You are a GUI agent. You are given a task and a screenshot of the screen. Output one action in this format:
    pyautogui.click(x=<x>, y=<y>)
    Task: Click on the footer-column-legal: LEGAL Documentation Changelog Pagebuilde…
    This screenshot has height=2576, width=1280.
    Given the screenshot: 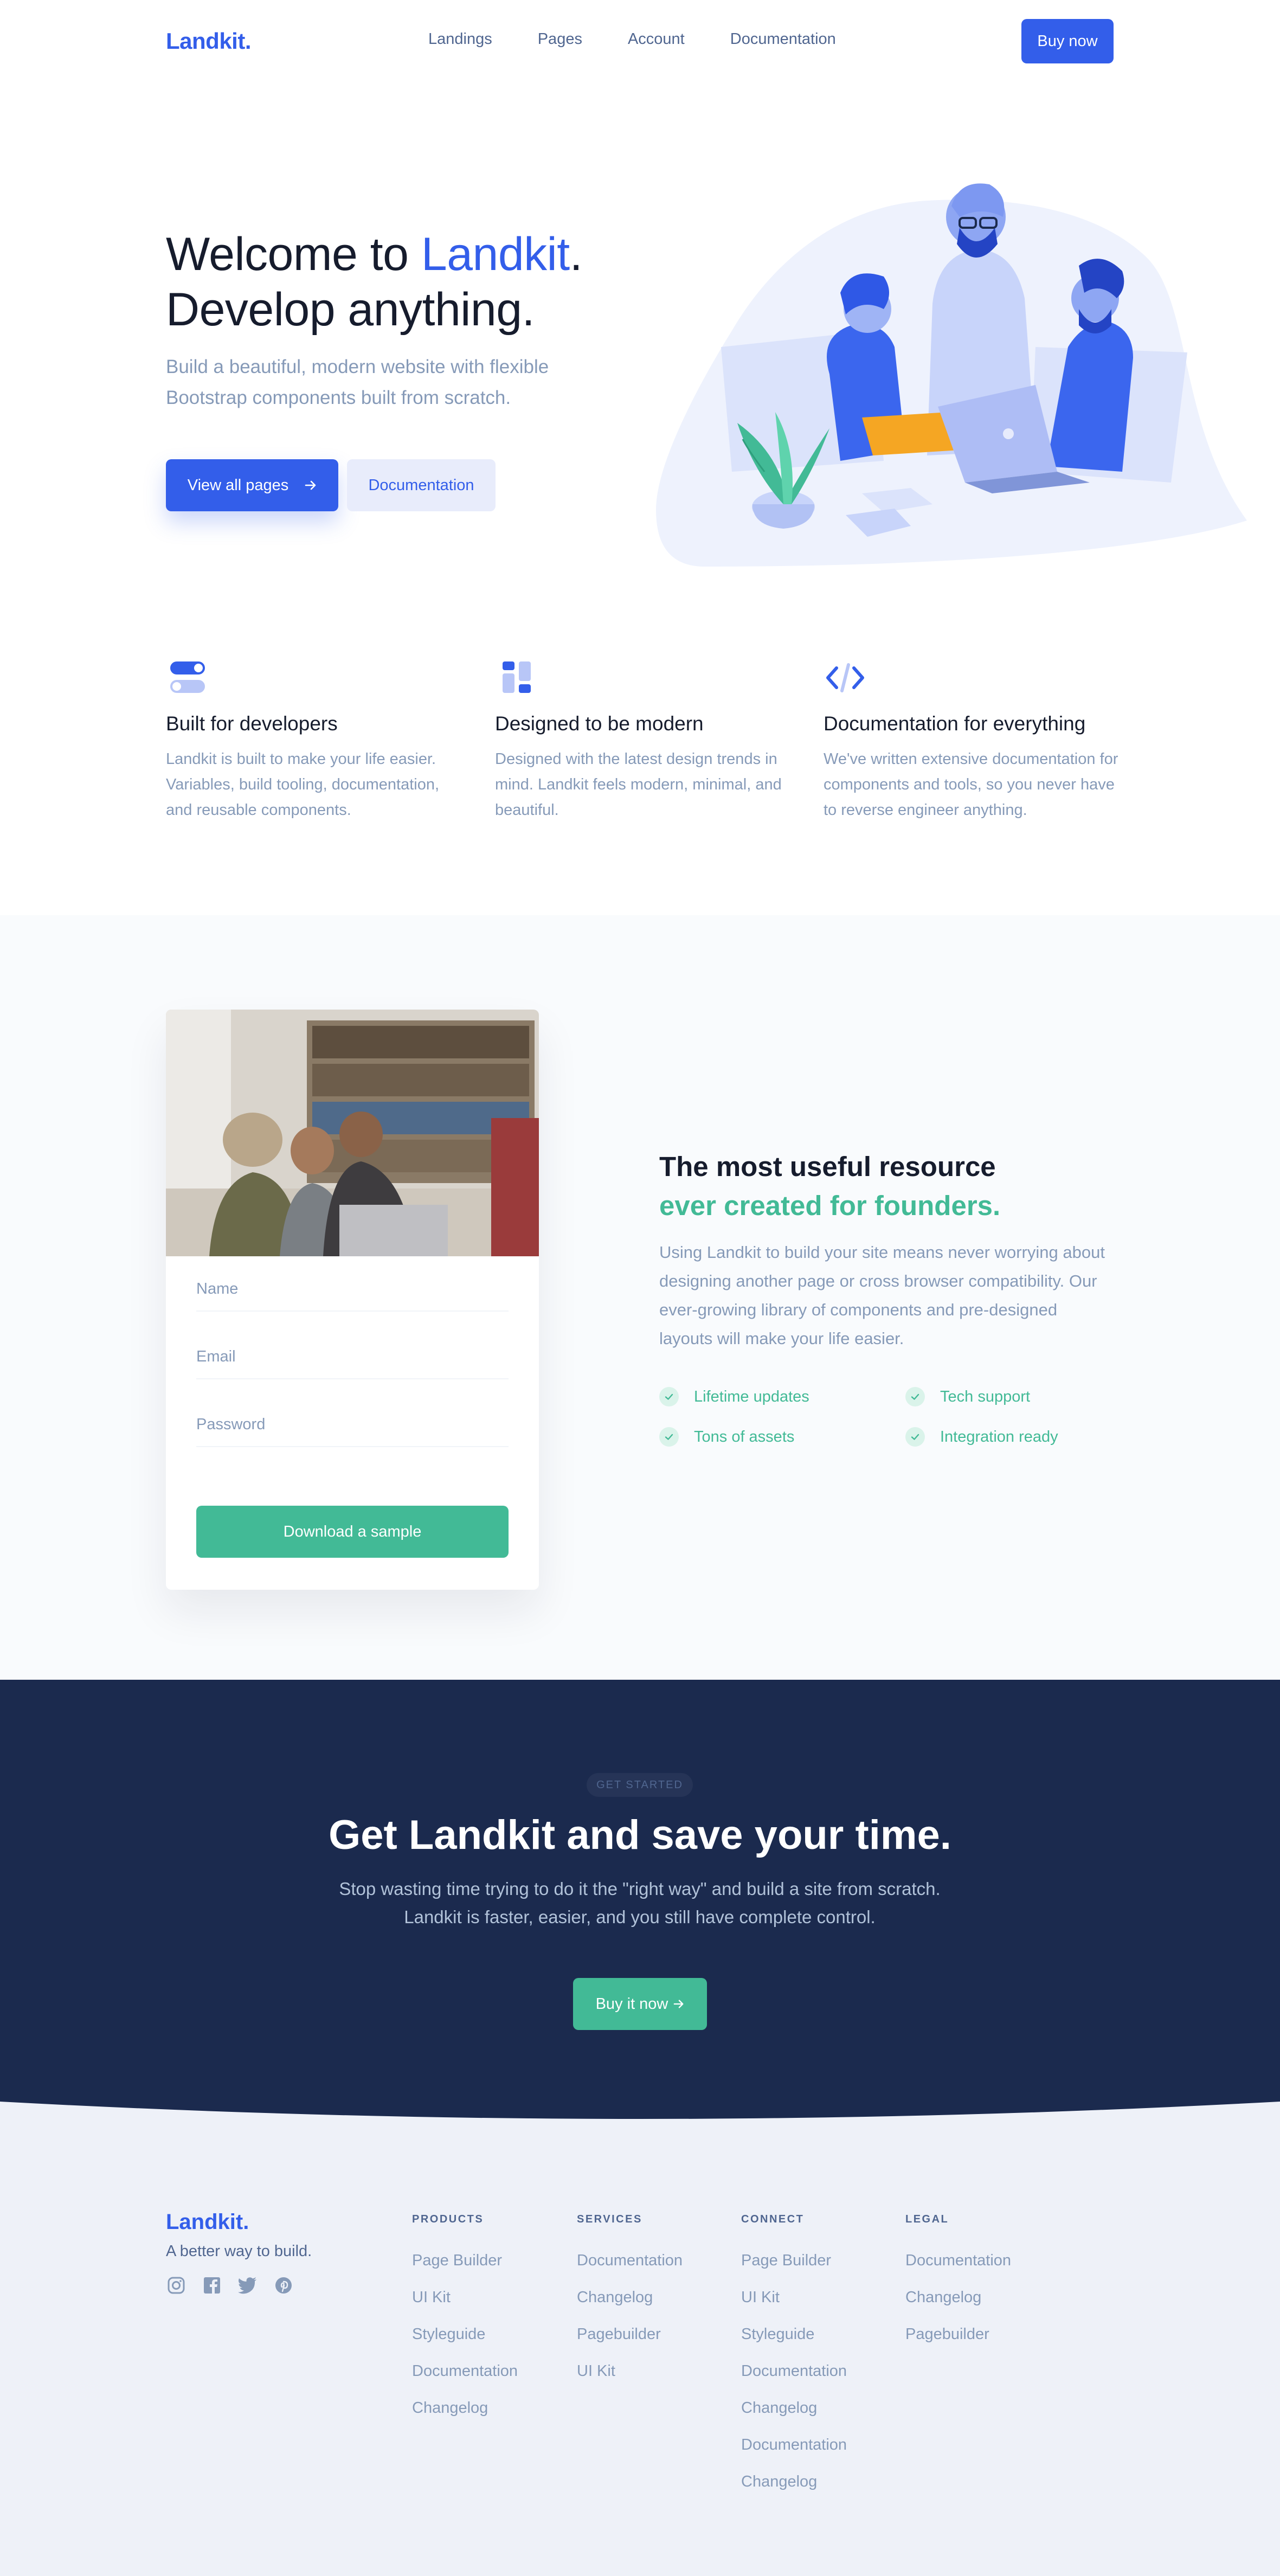 What is the action you would take?
    pyautogui.click(x=958, y=2283)
    